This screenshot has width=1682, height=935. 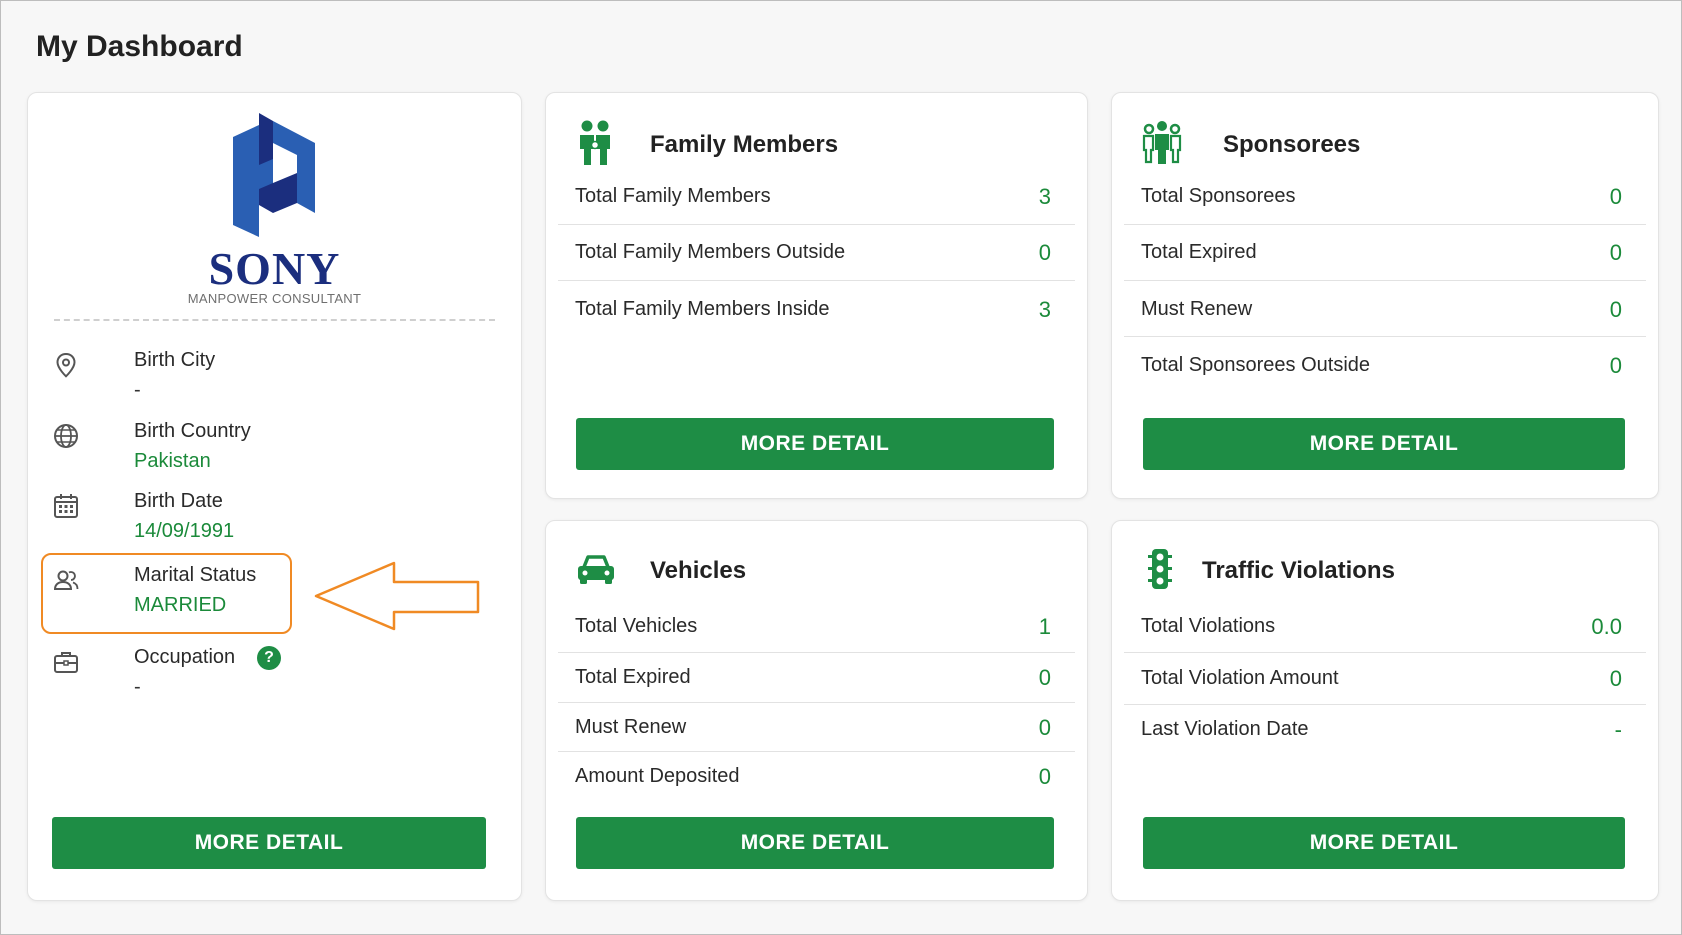 What do you see at coordinates (175, 360) in the screenshot?
I see `birth-city-label: Birth City` at bounding box center [175, 360].